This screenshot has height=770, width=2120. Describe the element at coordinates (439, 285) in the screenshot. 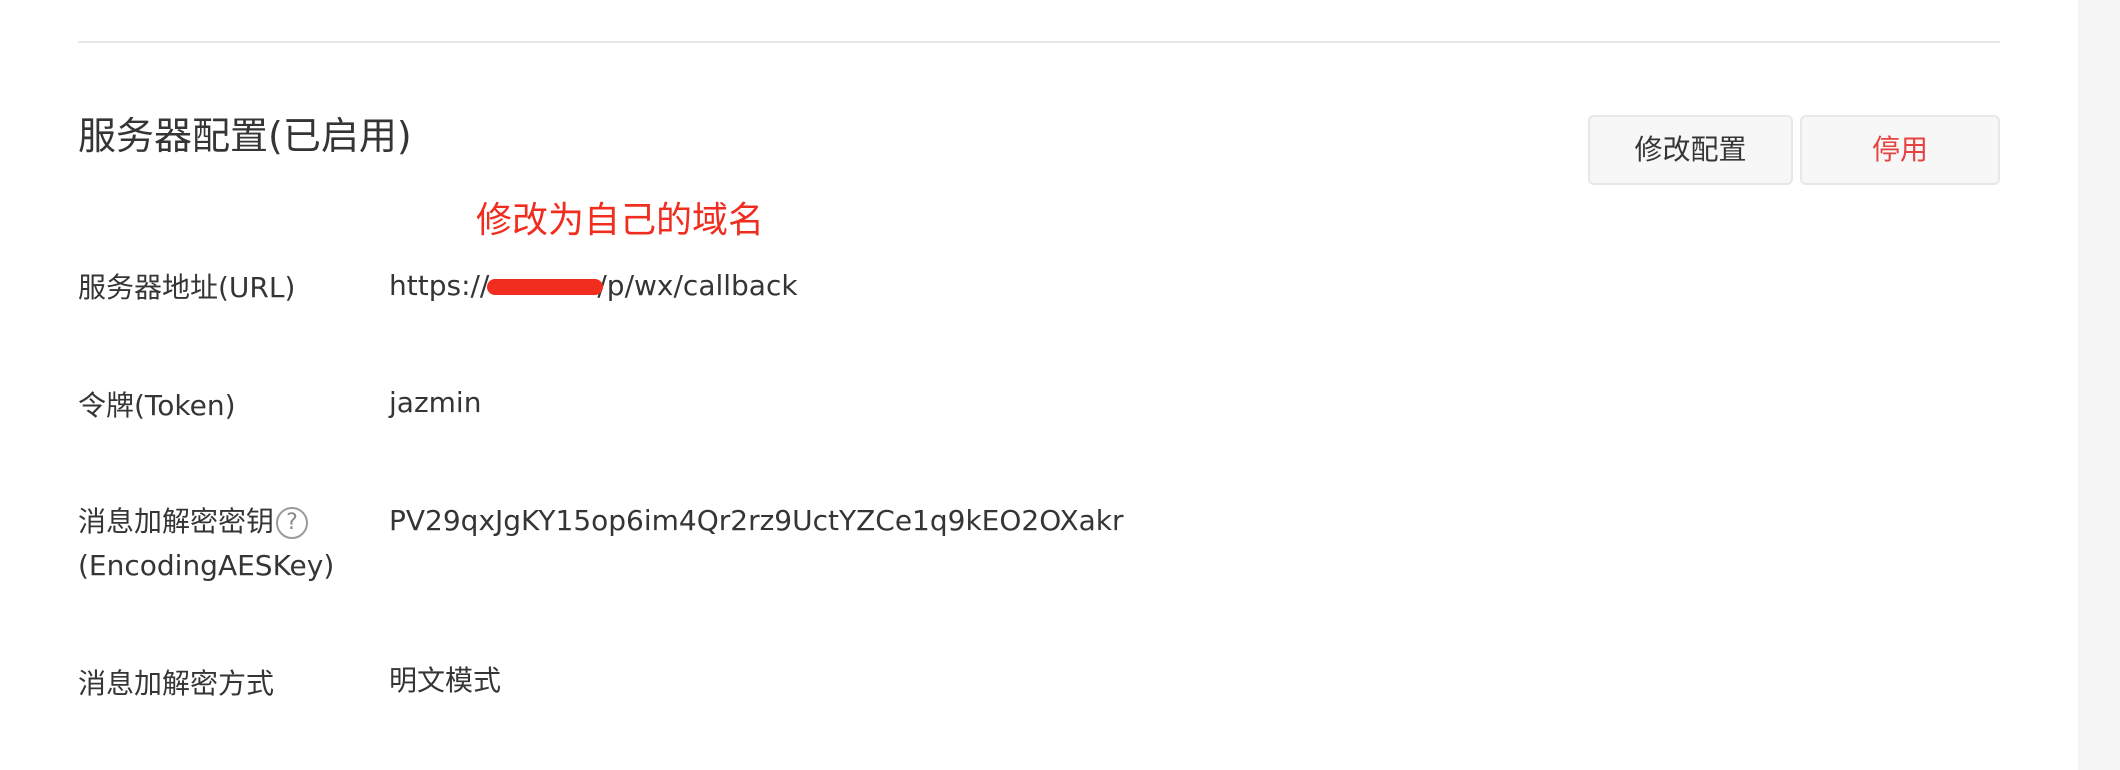

I see `url-value-prefix: https://` at that location.